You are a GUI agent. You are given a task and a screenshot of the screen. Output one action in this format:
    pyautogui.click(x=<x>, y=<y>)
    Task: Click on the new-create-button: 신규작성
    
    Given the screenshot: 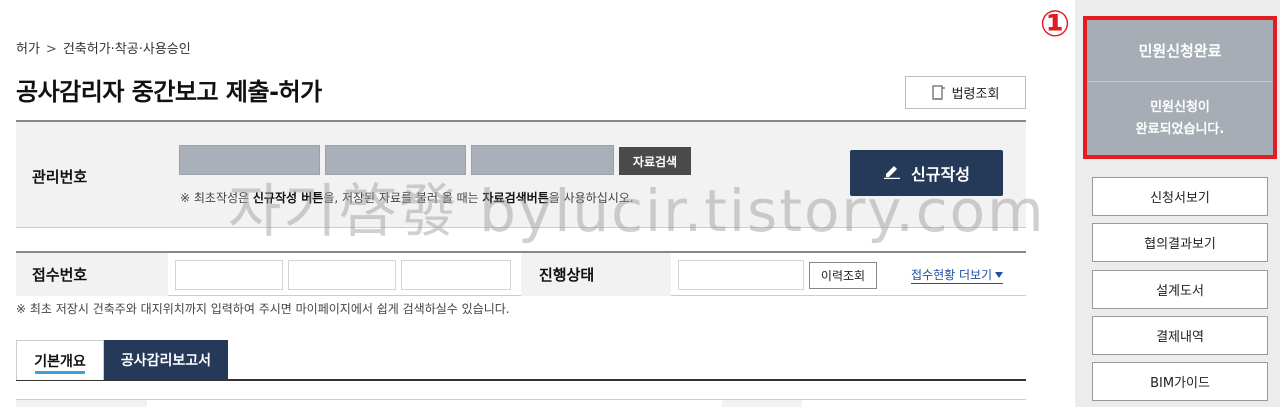 What is the action you would take?
    pyautogui.click(x=926, y=173)
    